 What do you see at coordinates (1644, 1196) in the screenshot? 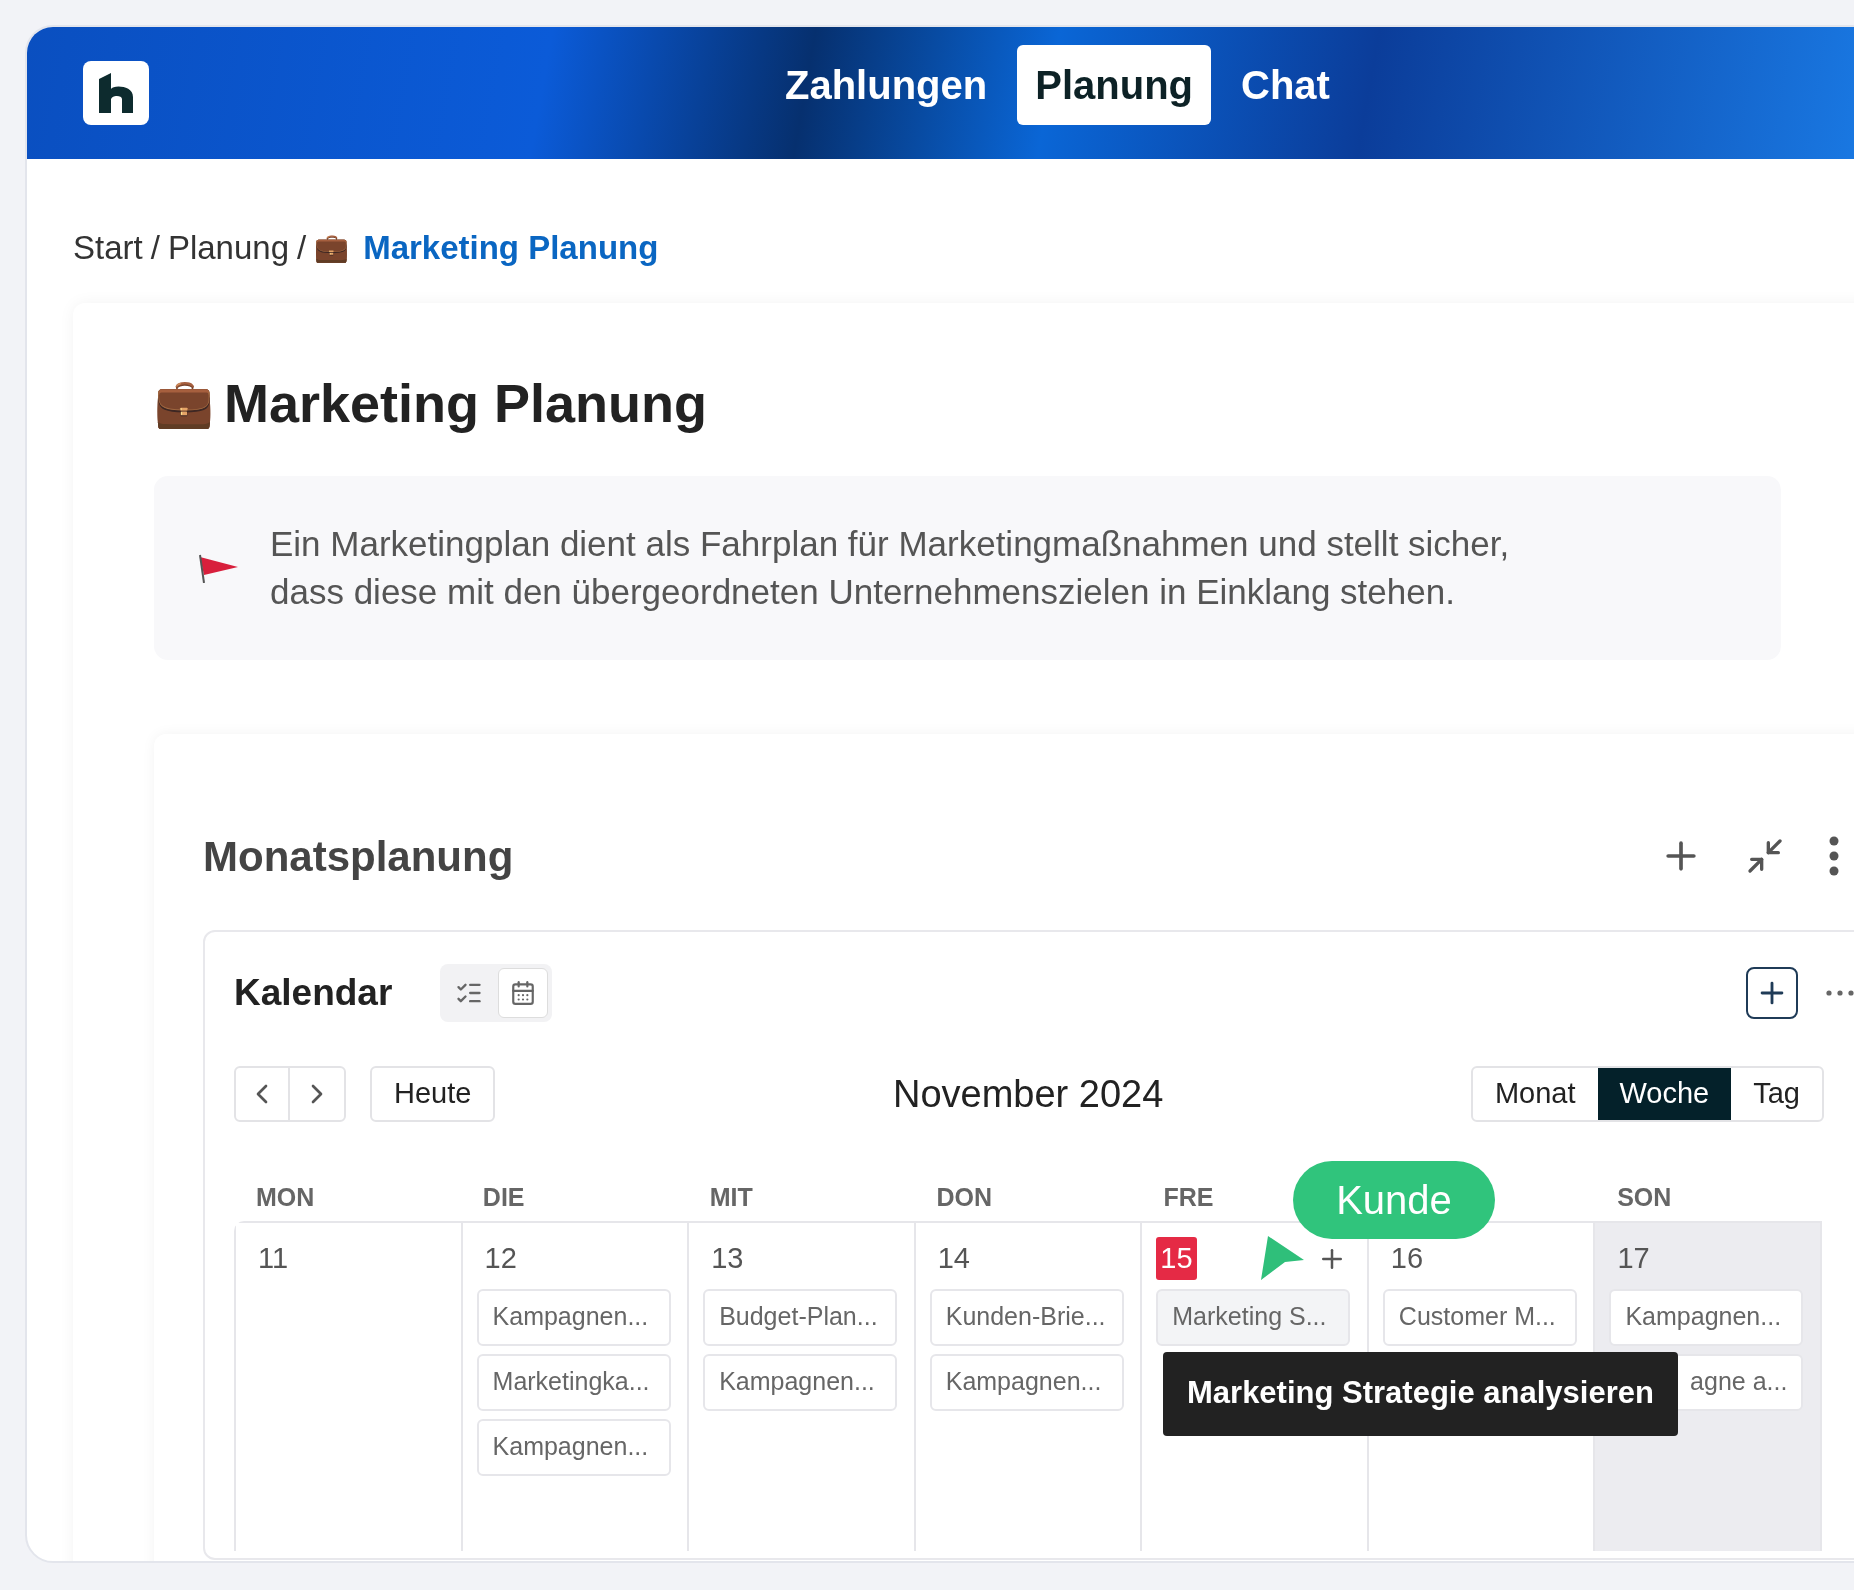
I see `weekday-label: SON` at bounding box center [1644, 1196].